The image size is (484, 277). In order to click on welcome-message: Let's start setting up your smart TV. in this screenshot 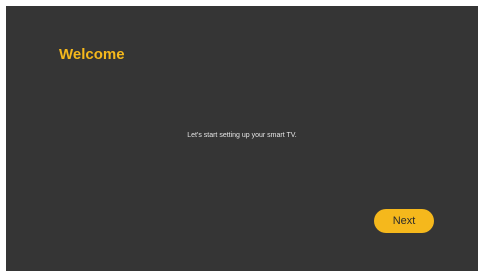, I will do `click(242, 135)`.